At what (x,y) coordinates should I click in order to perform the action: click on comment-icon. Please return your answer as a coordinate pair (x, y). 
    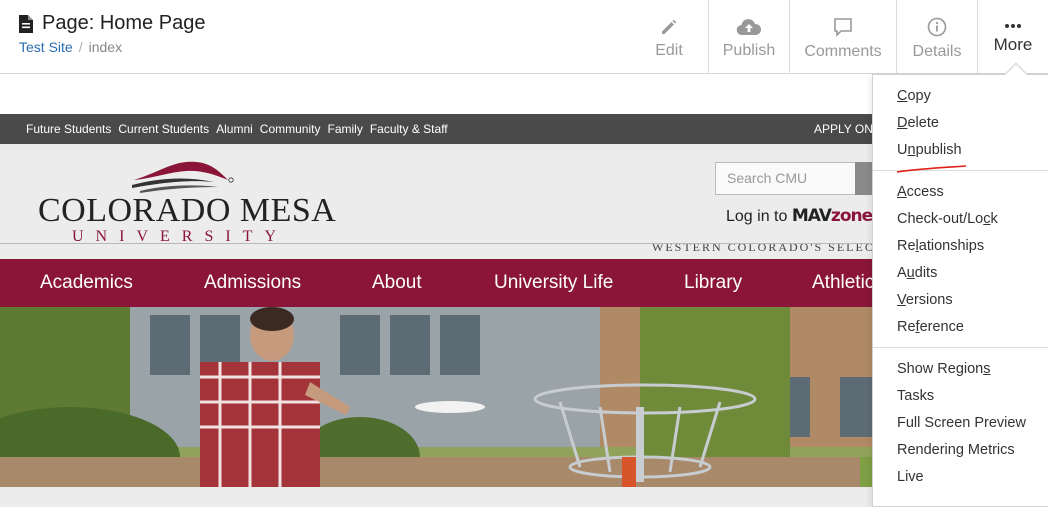
    Looking at the image, I should click on (843, 27).